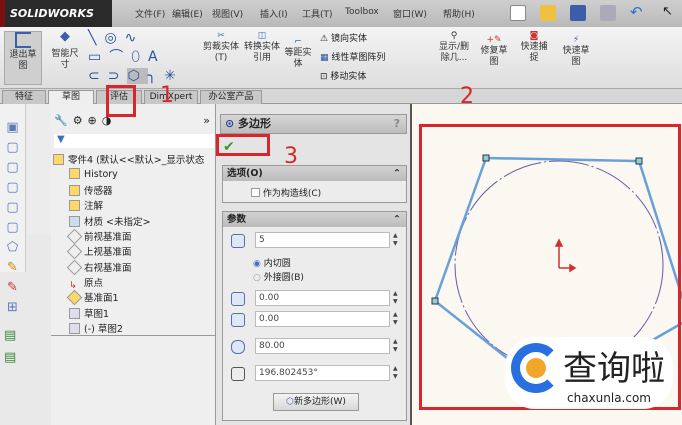 The width and height of the screenshot is (682, 425). What do you see at coordinates (608, 13) in the screenshot?
I see `print-icon` at bounding box center [608, 13].